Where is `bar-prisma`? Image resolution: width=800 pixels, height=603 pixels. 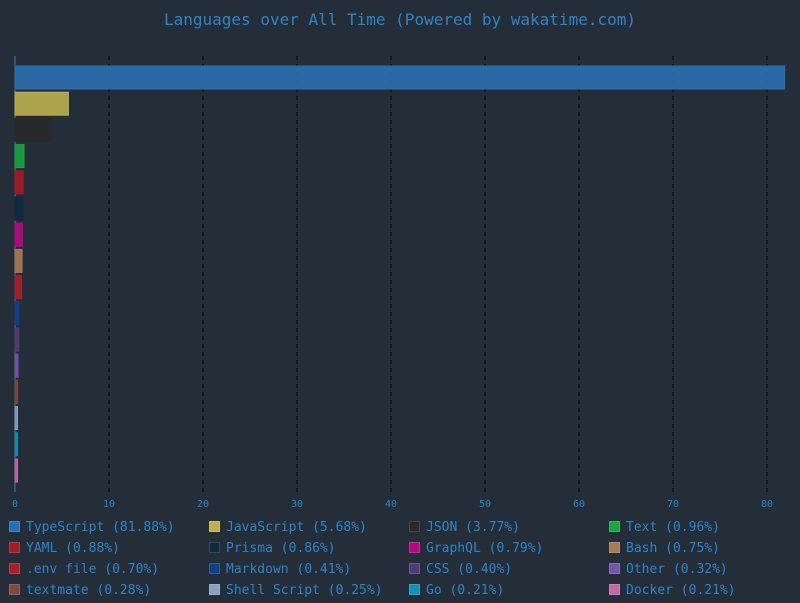 bar-prisma is located at coordinates (19, 208).